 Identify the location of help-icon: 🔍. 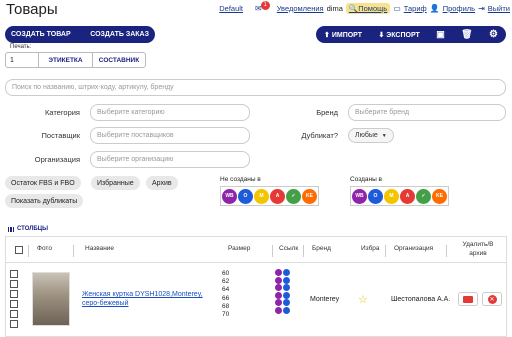
(353, 8).